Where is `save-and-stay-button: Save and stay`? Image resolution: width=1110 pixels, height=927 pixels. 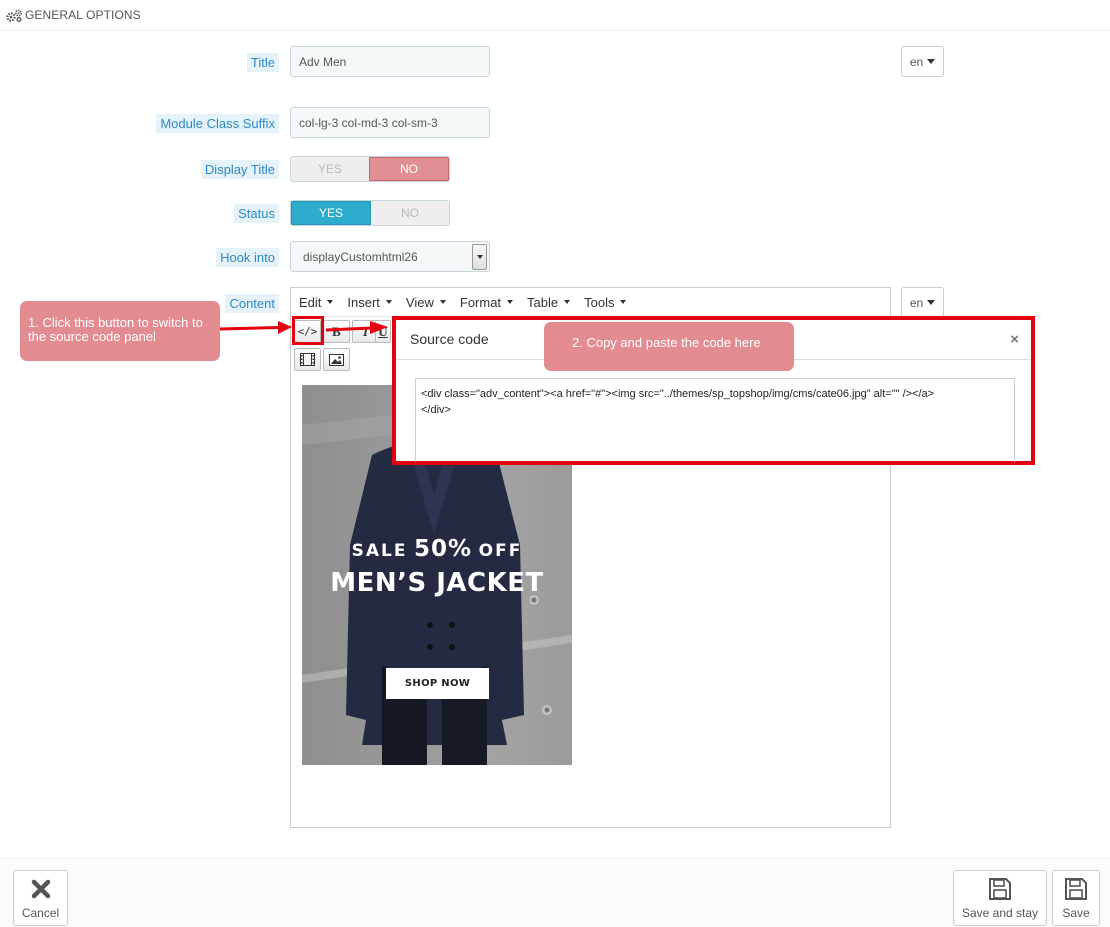
save-and-stay-button: Save and stay is located at coordinates (1000, 898).